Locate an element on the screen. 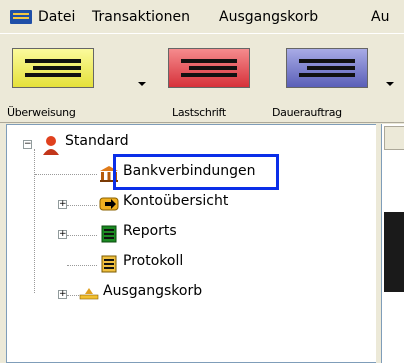  selection-highlight is located at coordinates (196, 172).